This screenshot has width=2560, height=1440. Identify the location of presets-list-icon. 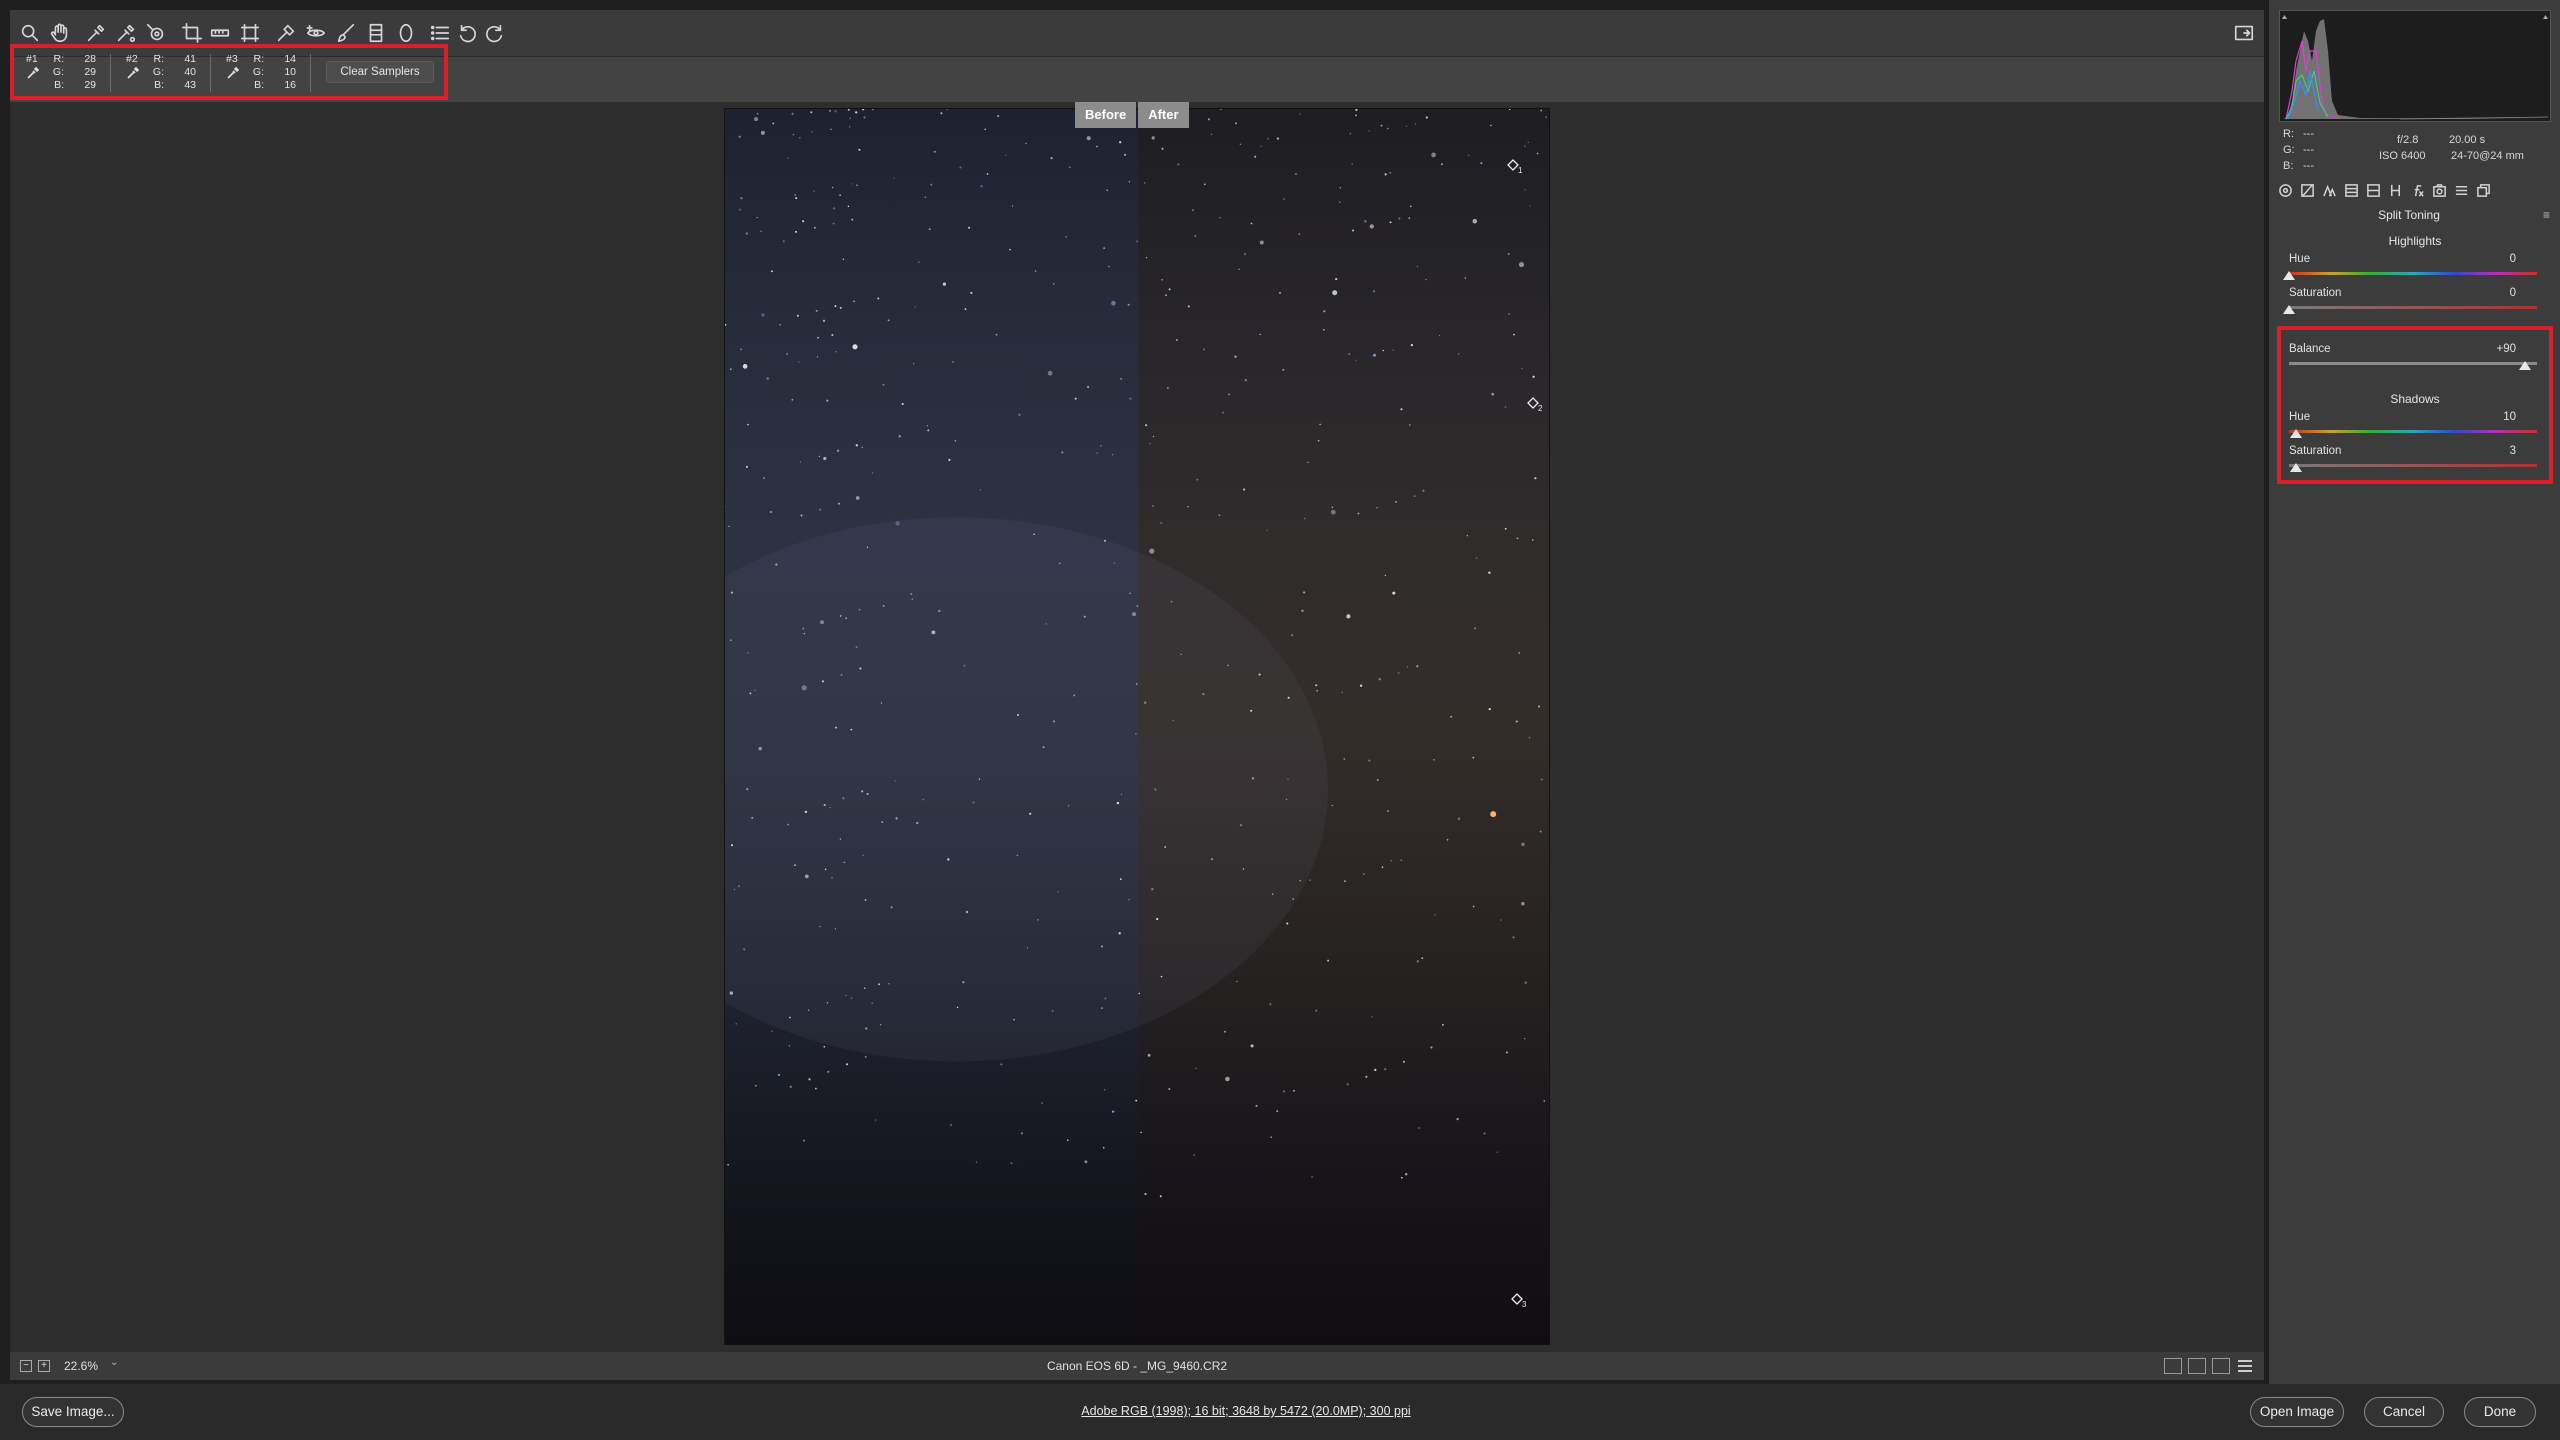
(440, 33).